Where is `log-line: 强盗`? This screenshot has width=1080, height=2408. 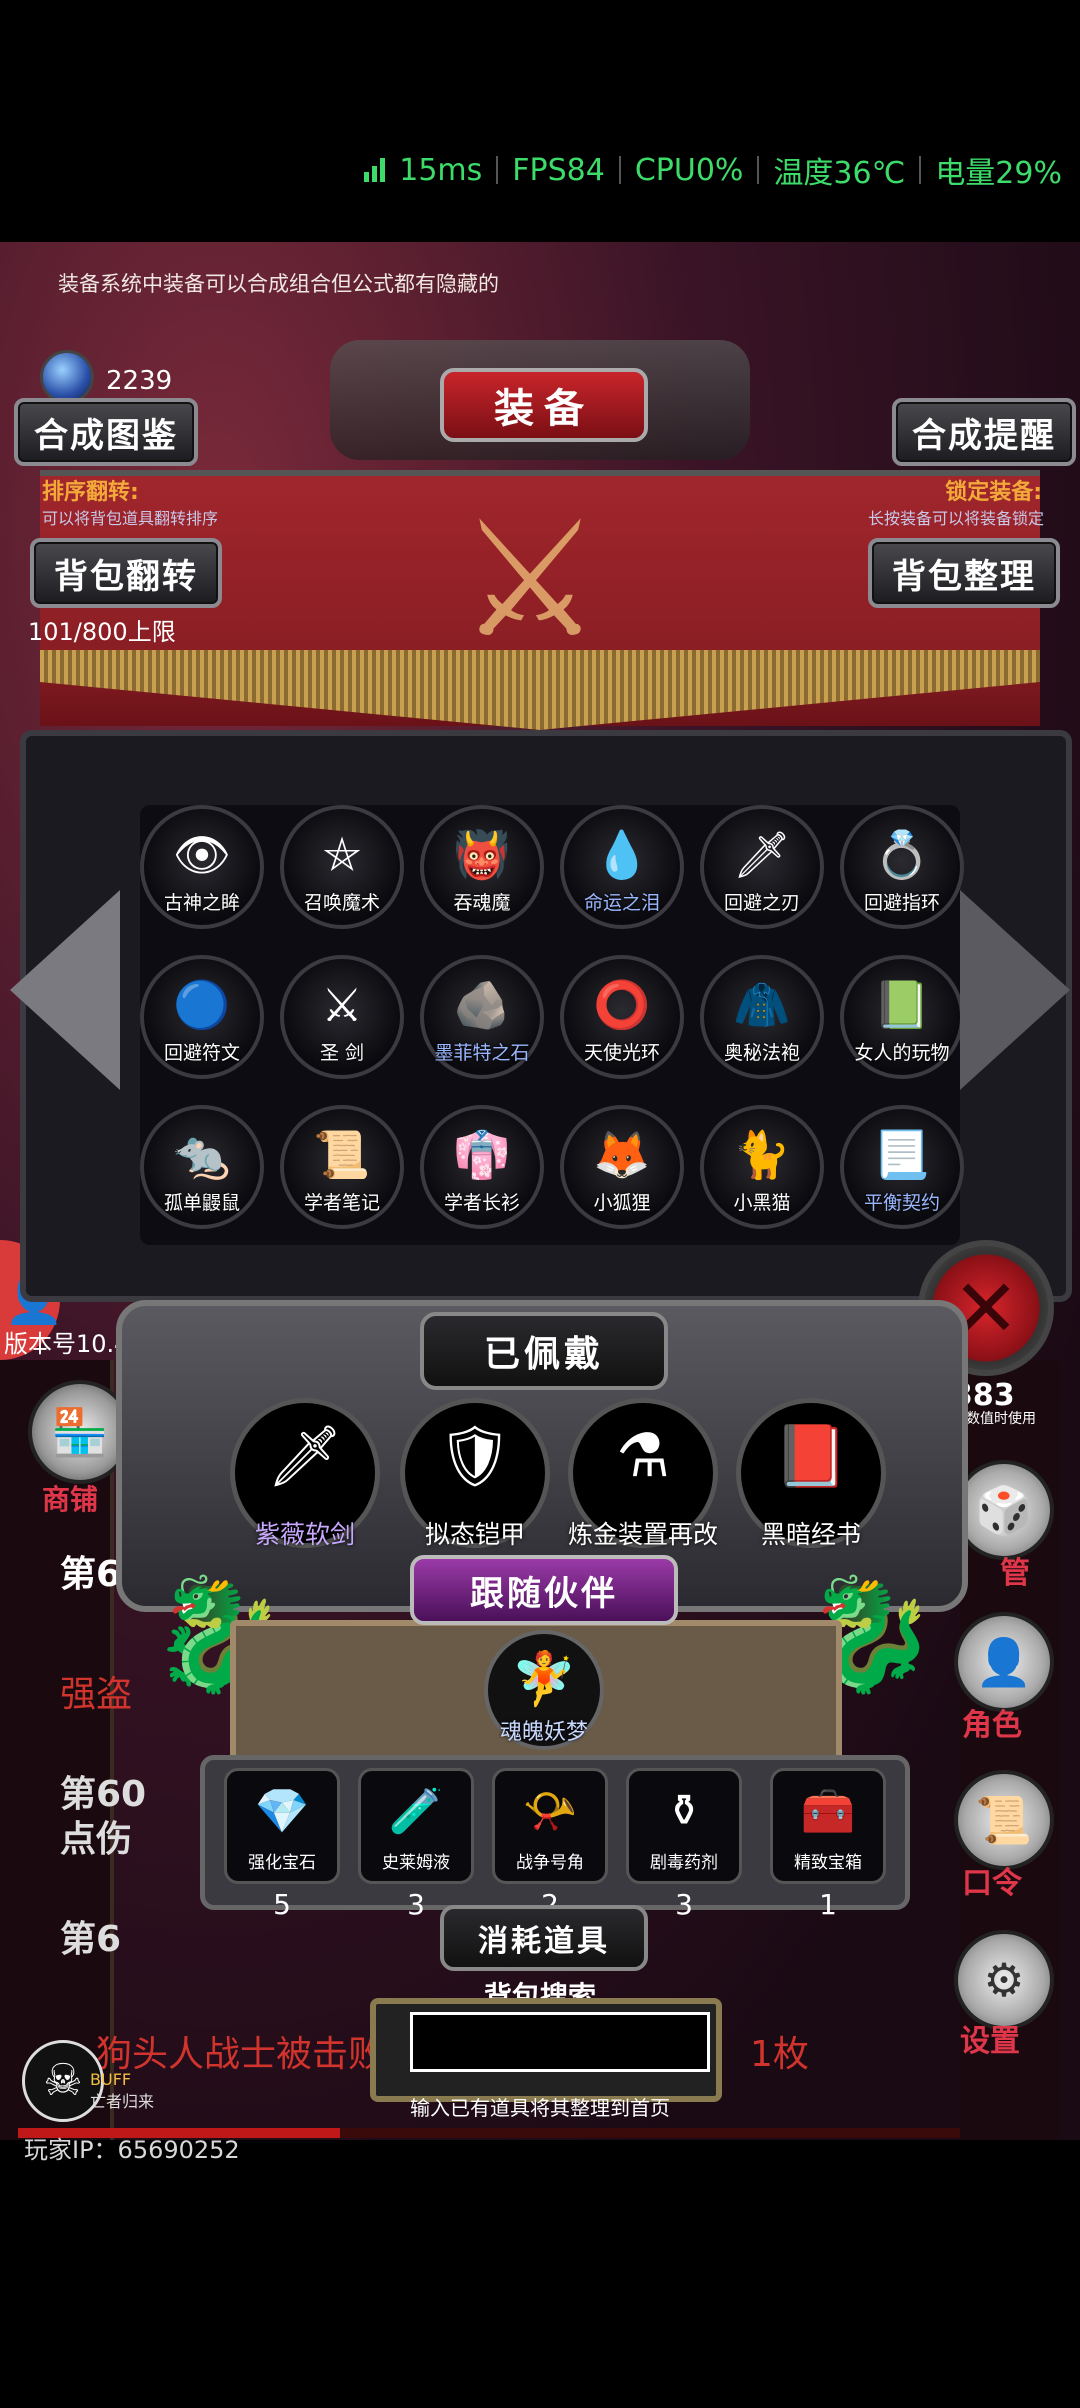
log-line: 强盗 is located at coordinates (96, 1694).